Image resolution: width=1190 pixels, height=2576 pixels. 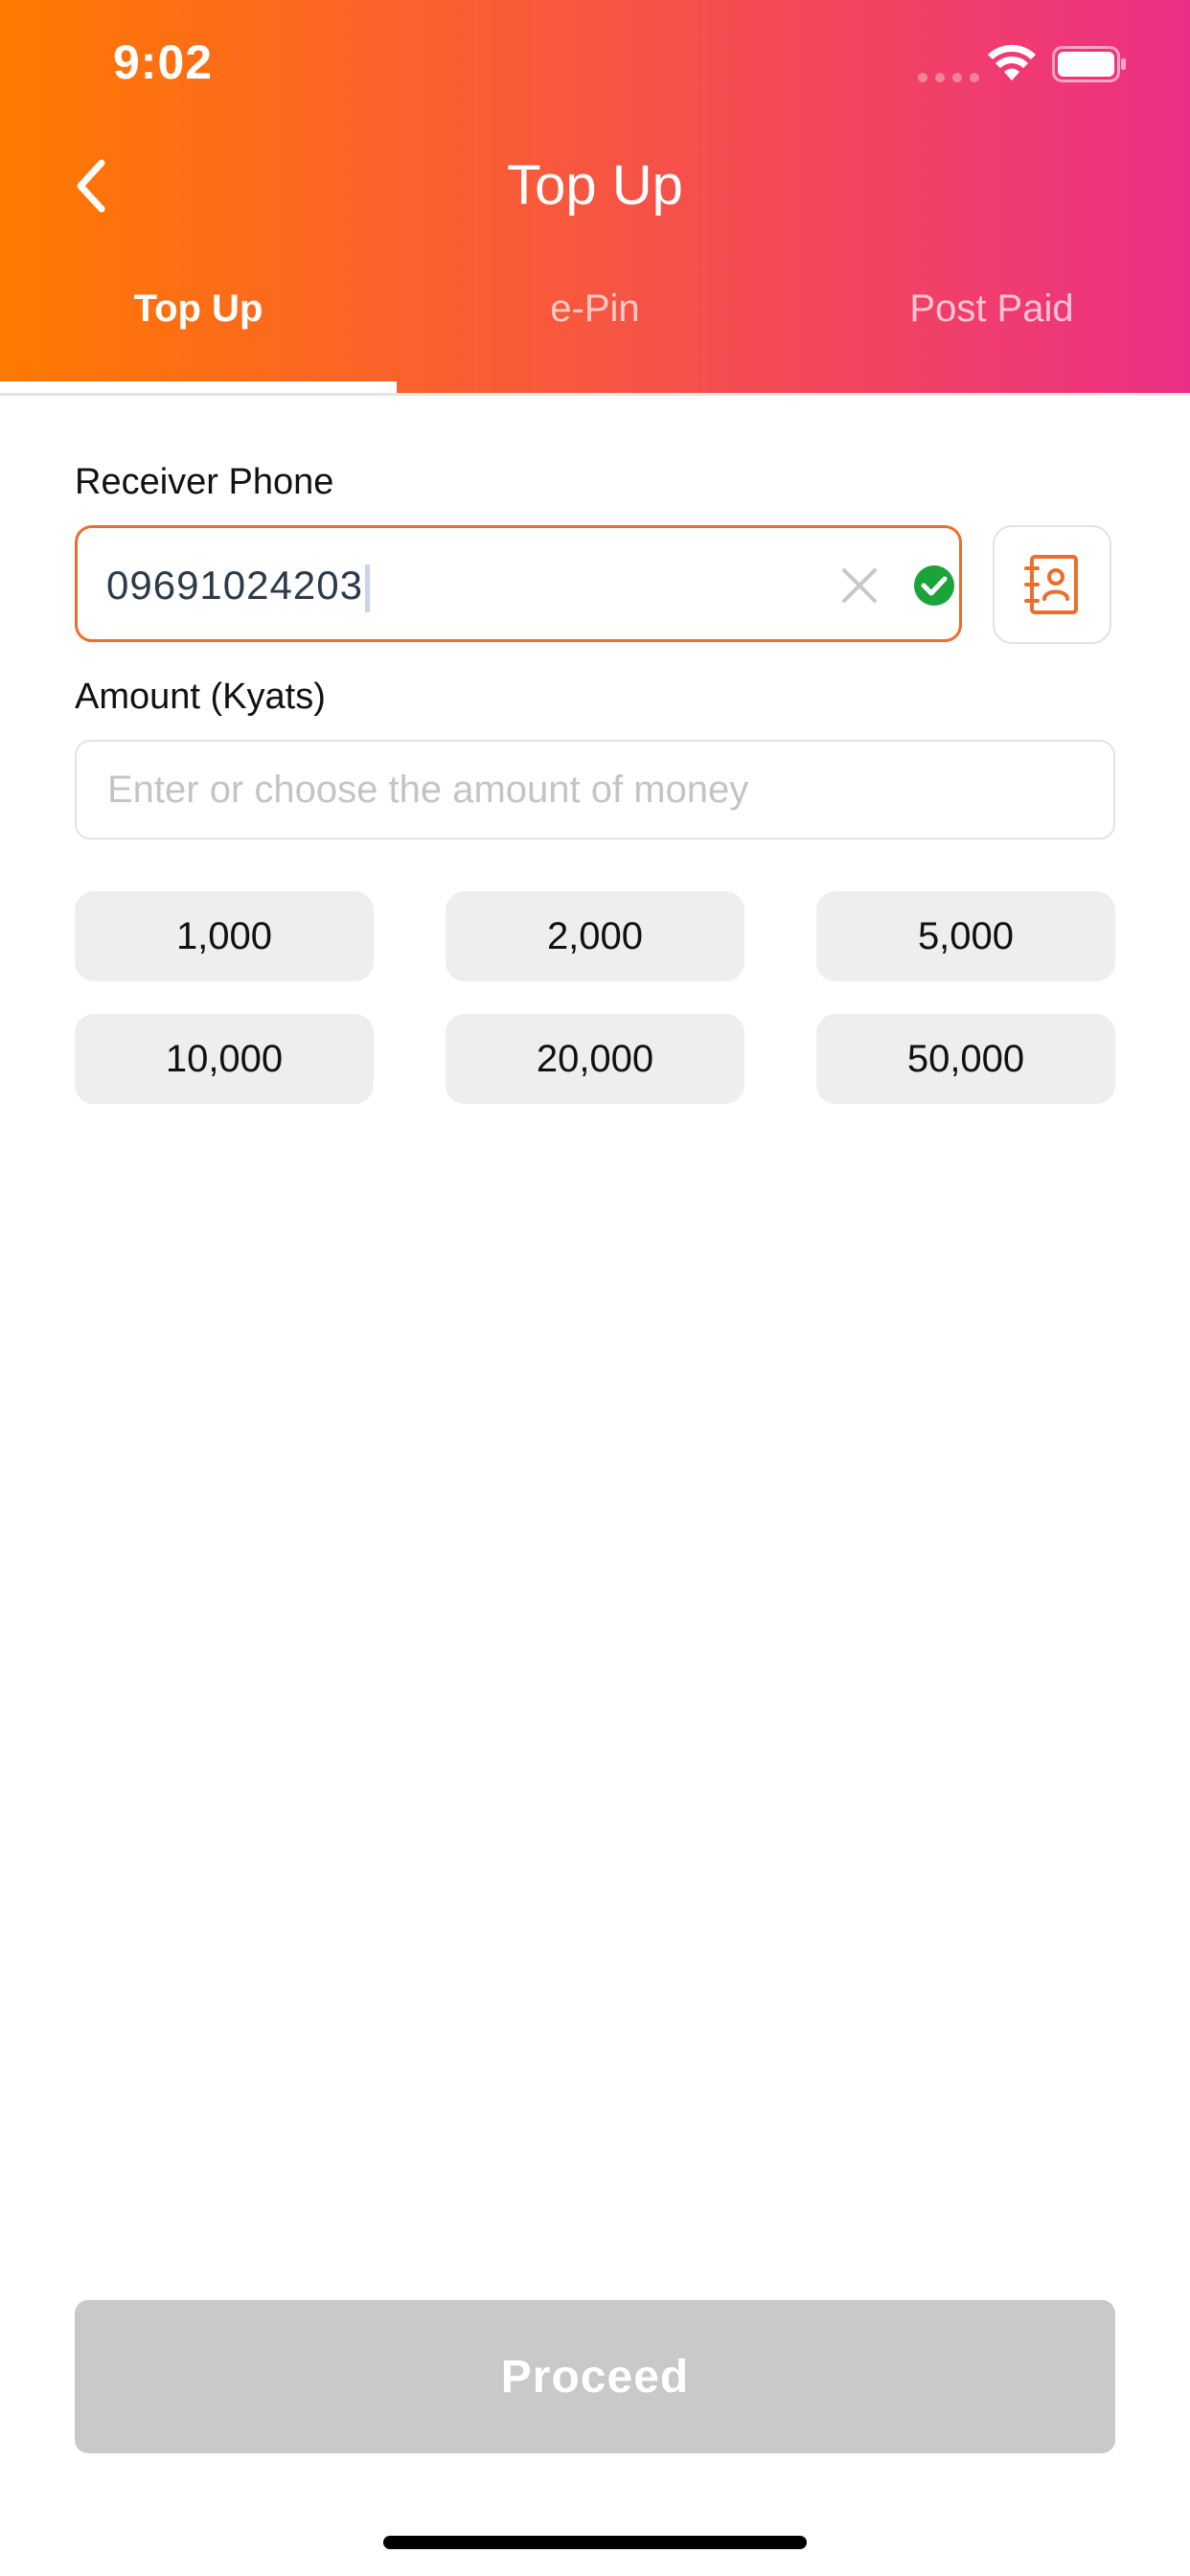 What do you see at coordinates (199, 387) in the screenshot?
I see `active-tab-indicator` at bounding box center [199, 387].